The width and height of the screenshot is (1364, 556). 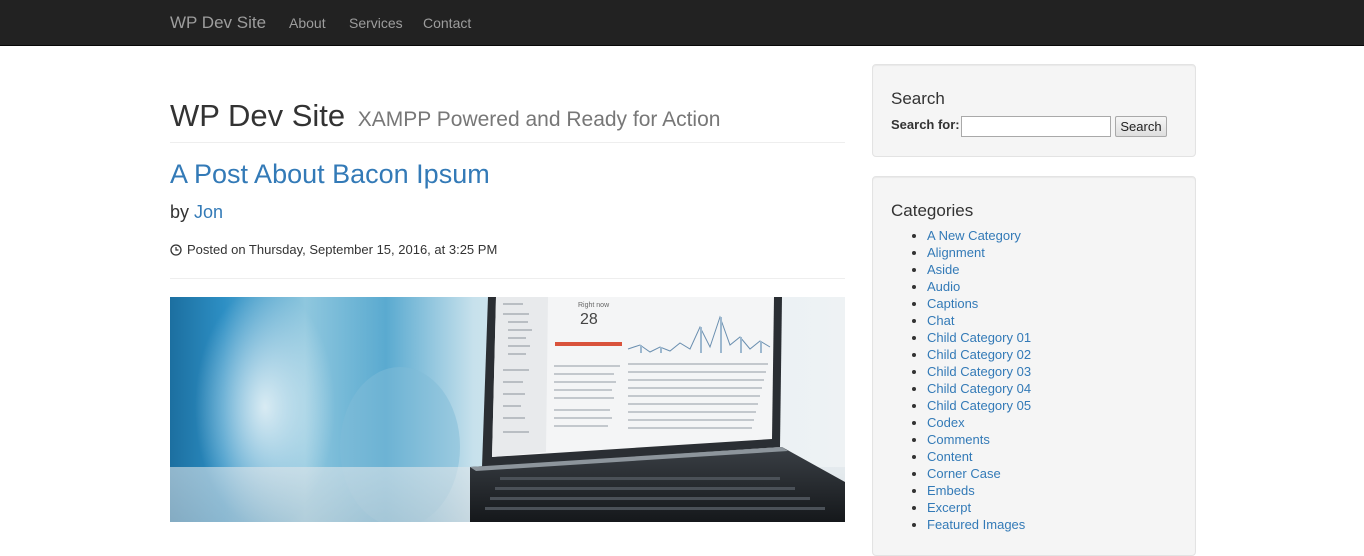 I want to click on site-title-text: WP Dev Site, so click(x=258, y=115).